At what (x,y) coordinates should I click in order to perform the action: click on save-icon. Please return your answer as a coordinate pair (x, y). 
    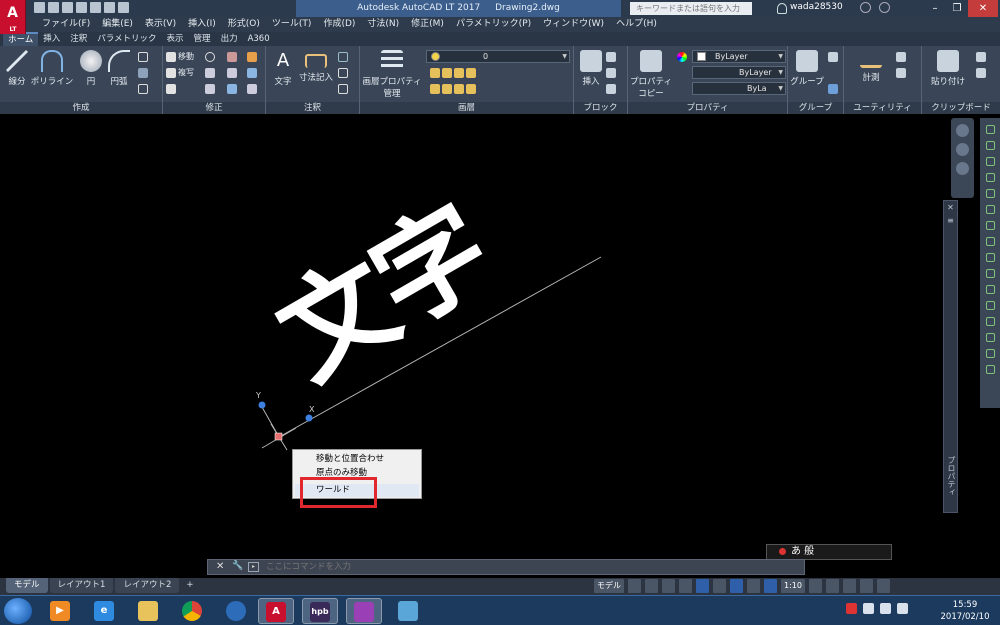
    Looking at the image, I should click on (67, 7).